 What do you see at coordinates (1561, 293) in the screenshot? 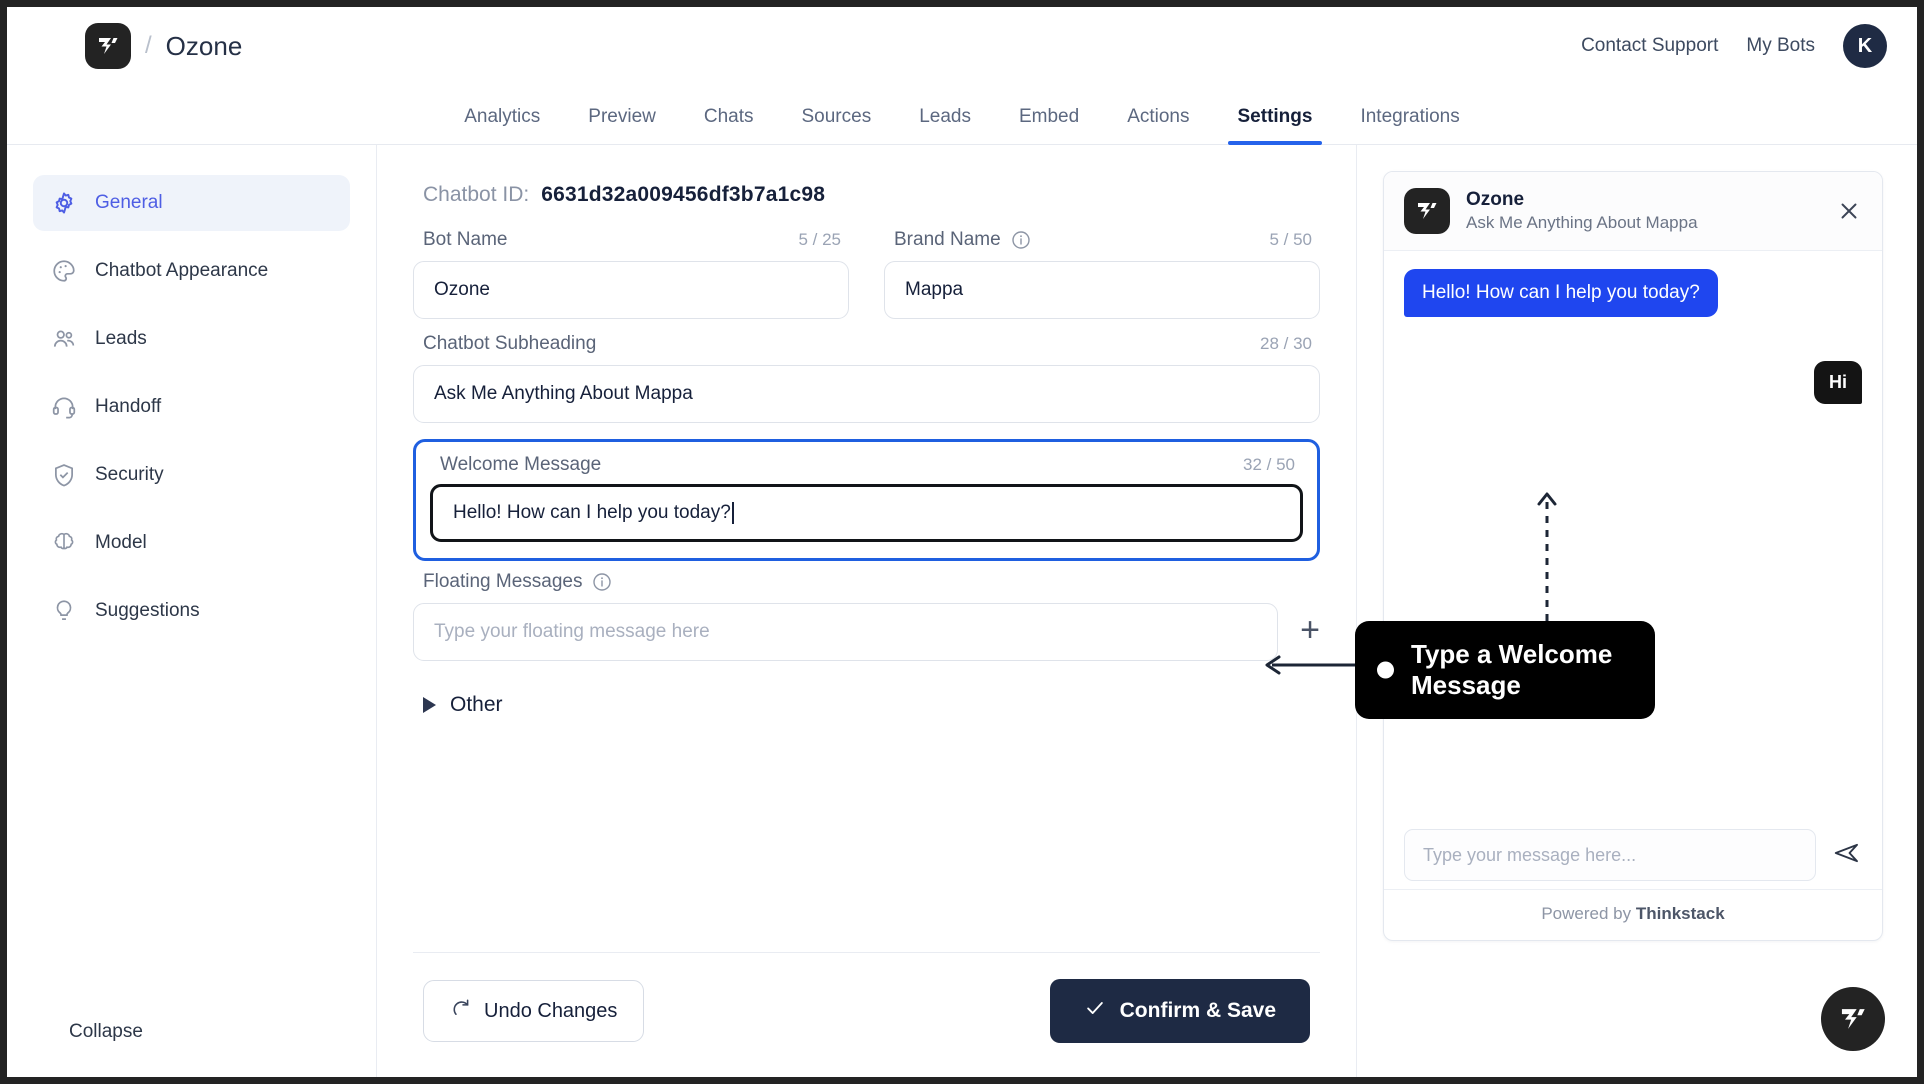
I see `bot-message-bubble: Hello! How can I help you today?` at bounding box center [1561, 293].